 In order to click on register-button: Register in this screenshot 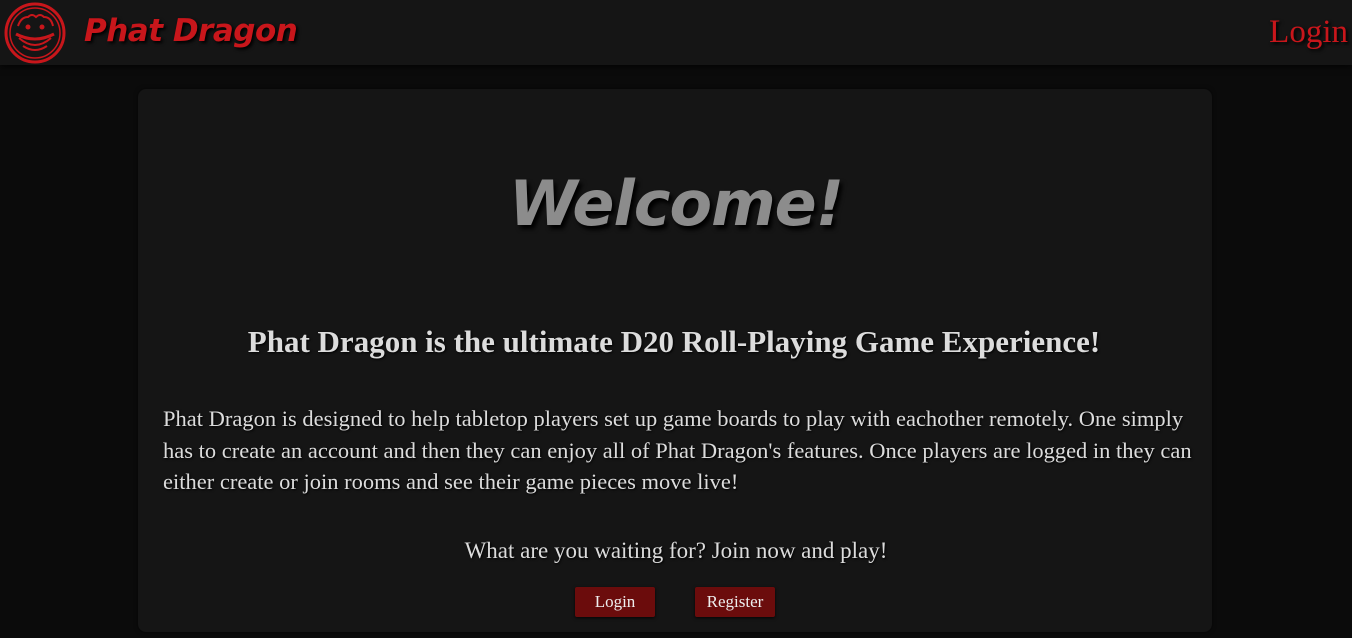, I will do `click(735, 602)`.